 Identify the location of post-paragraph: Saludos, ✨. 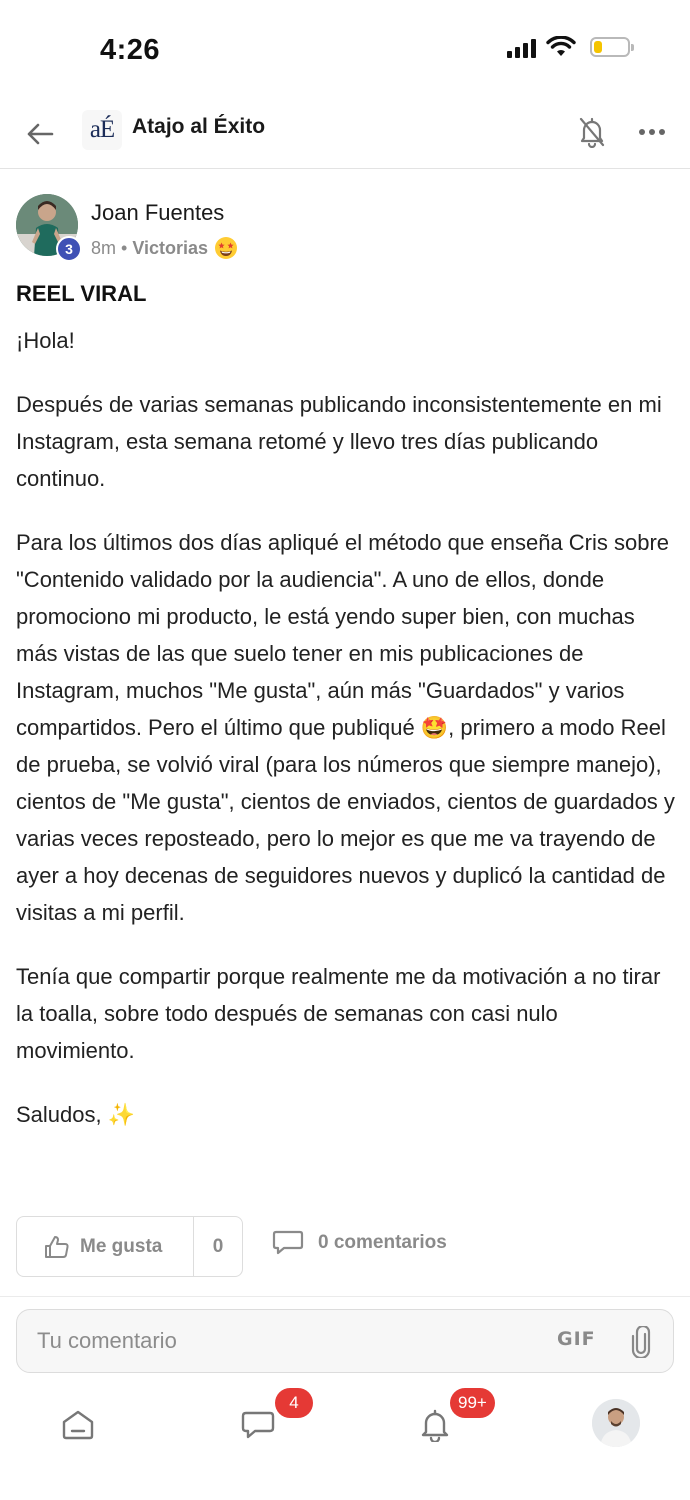
(76, 1114).